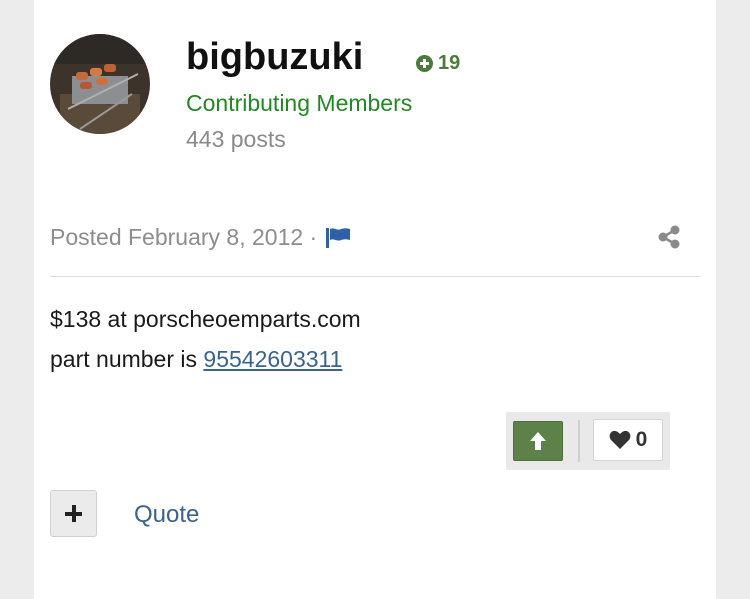 The image size is (750, 599). I want to click on content-line: part number is 95542603311, so click(205, 359).